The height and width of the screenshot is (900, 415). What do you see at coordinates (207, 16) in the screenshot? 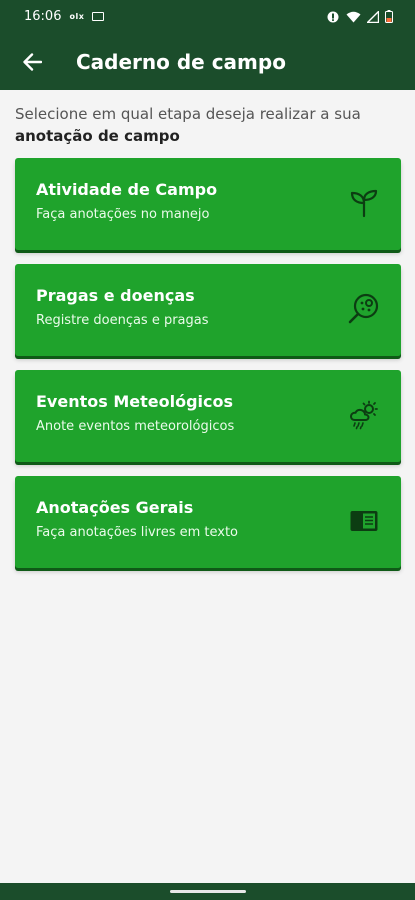
I see `status-bar: 16:06 olx` at bounding box center [207, 16].